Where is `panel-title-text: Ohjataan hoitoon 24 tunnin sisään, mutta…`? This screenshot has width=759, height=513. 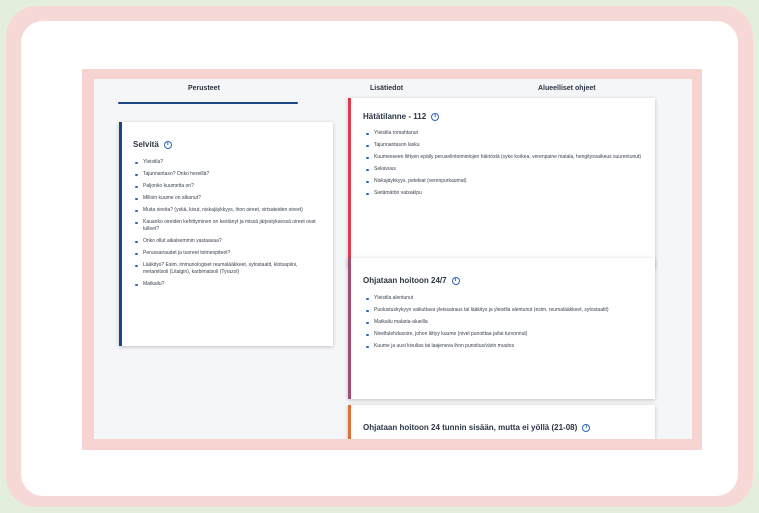
panel-title-text: Ohjataan hoitoon 24 tunnin sisään, mutta… is located at coordinates (470, 427).